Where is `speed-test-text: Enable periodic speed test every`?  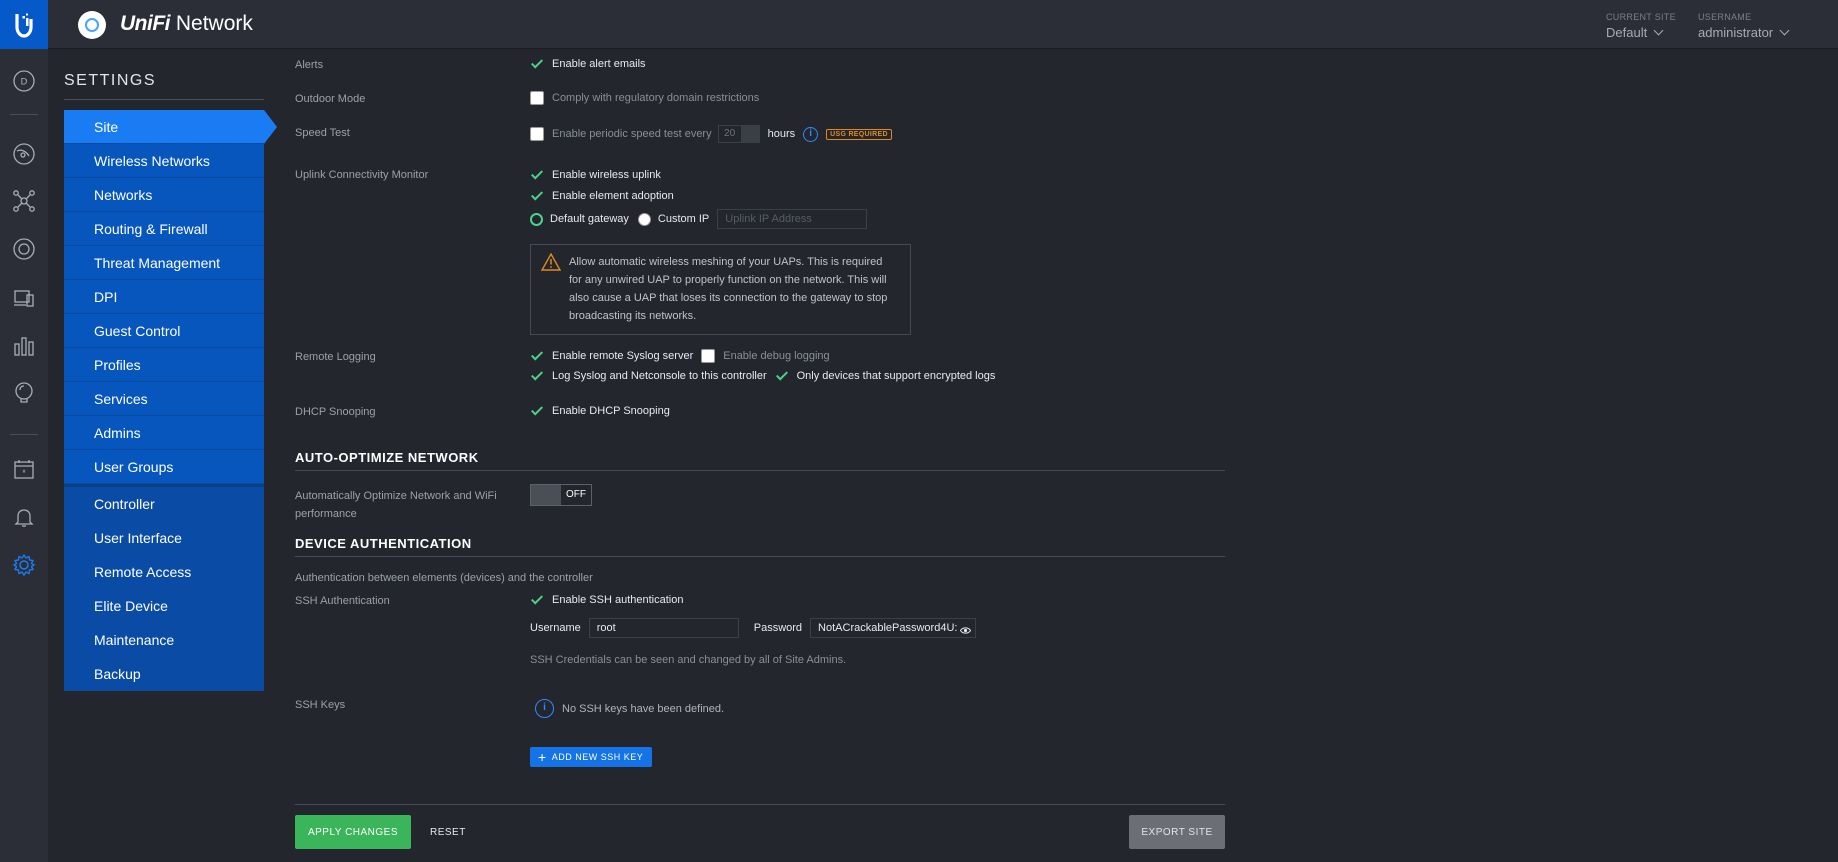 speed-test-text: Enable periodic speed test every is located at coordinates (632, 134).